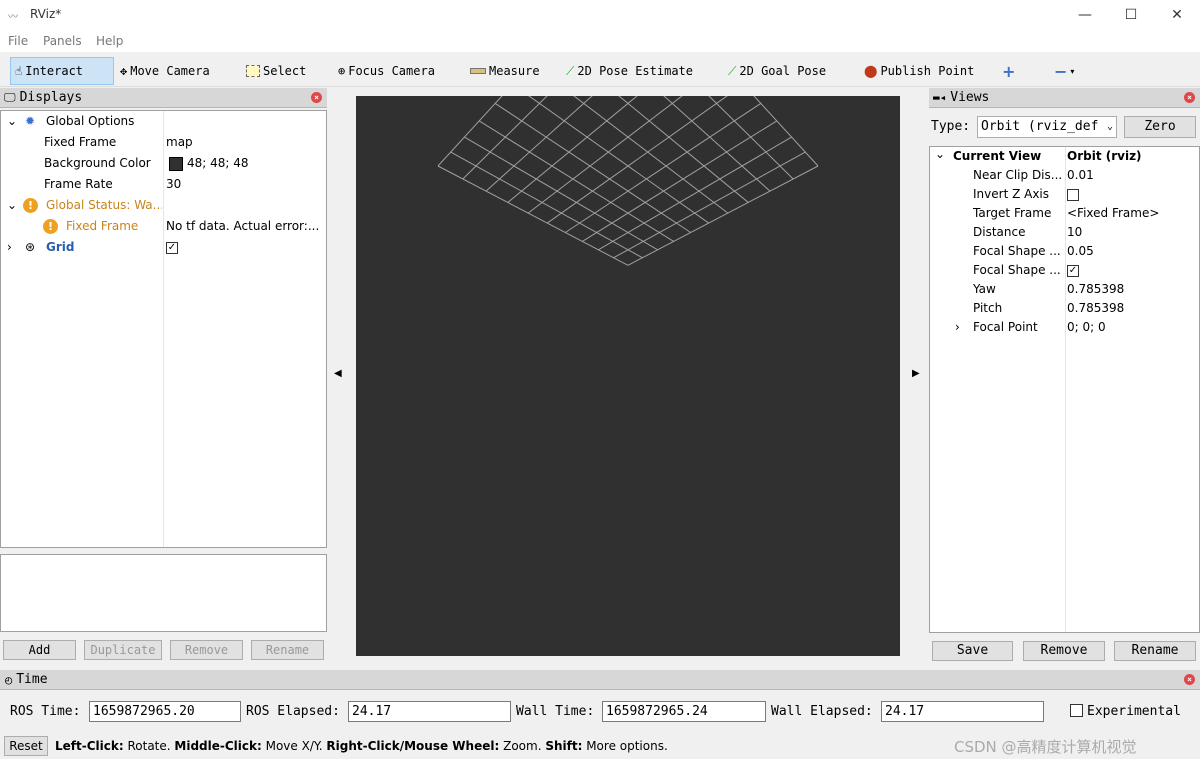  Describe the element at coordinates (123, 650) in the screenshot. I see `duplicate-display-button: Duplicate` at that location.